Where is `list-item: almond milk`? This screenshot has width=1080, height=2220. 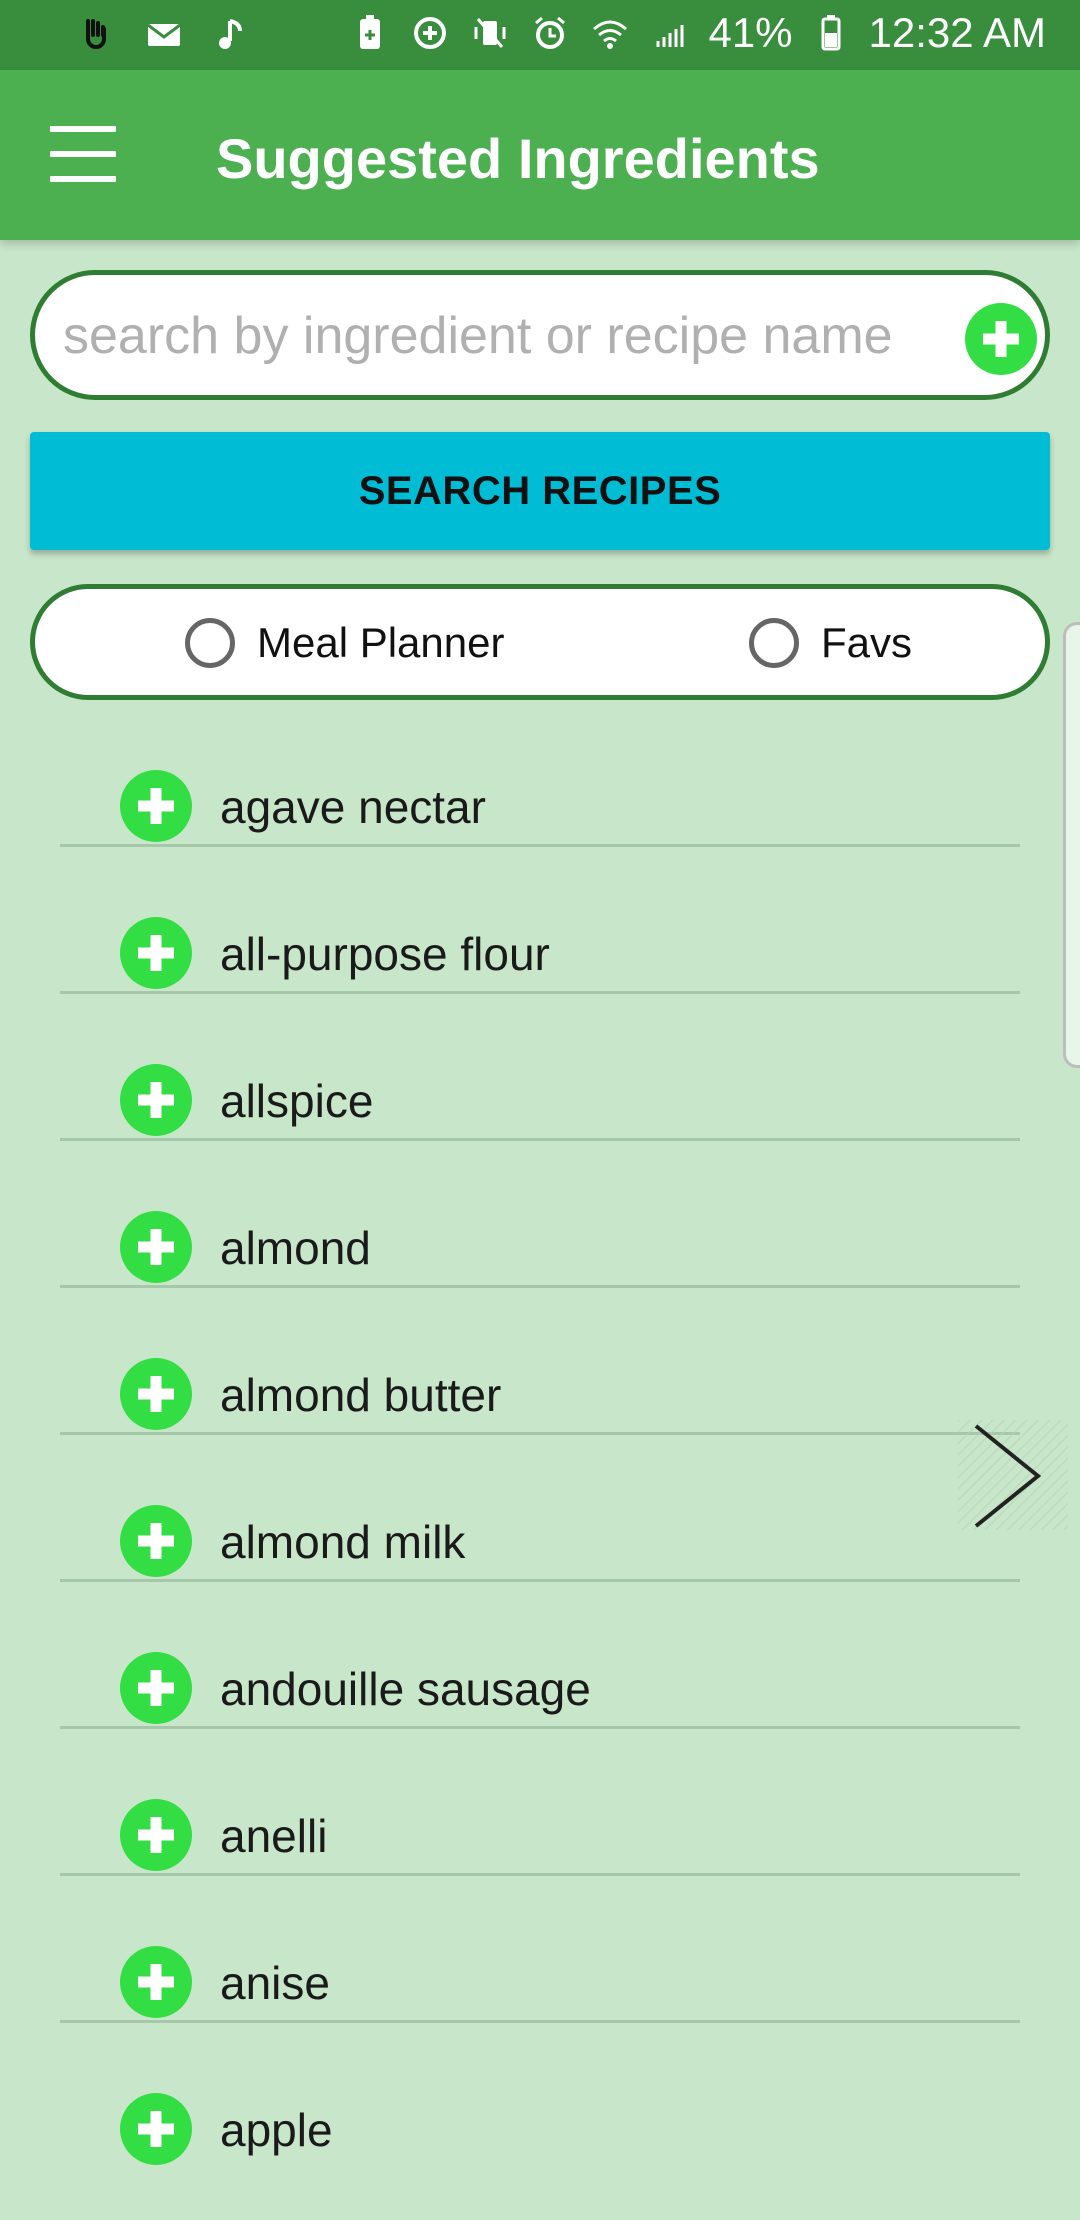
list-item: almond milk is located at coordinates (540, 1508).